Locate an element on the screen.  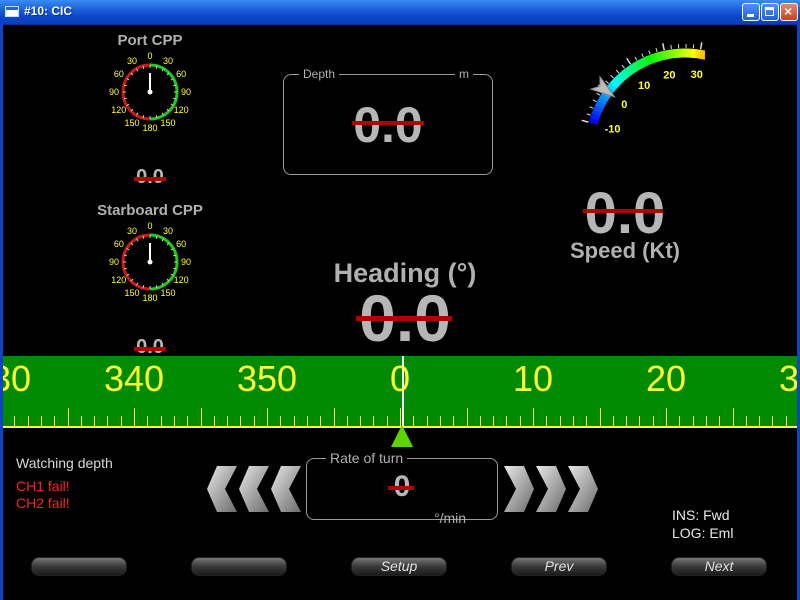
close-icon: × is located at coordinates (788, 11).